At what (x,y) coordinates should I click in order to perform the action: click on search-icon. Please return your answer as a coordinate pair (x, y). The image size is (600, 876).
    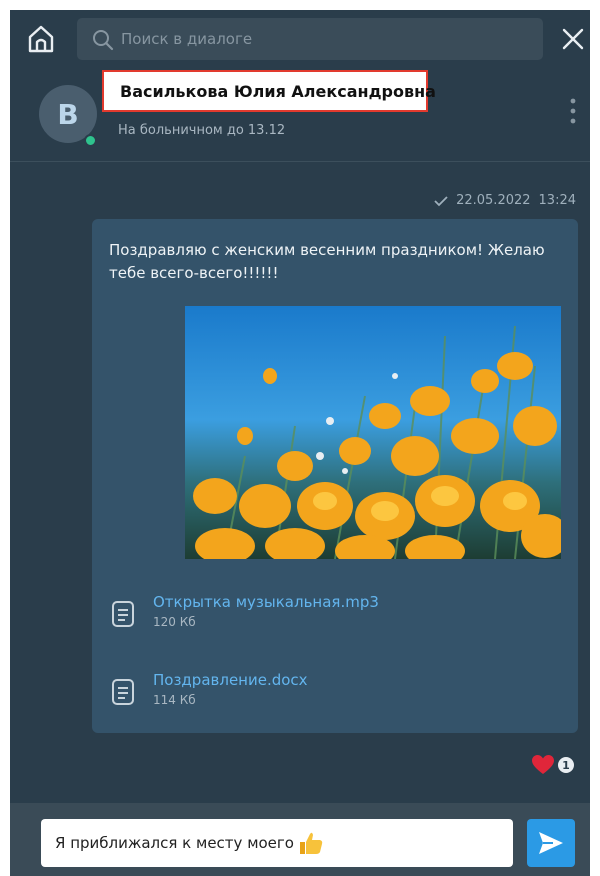
    Looking at the image, I should click on (103, 40).